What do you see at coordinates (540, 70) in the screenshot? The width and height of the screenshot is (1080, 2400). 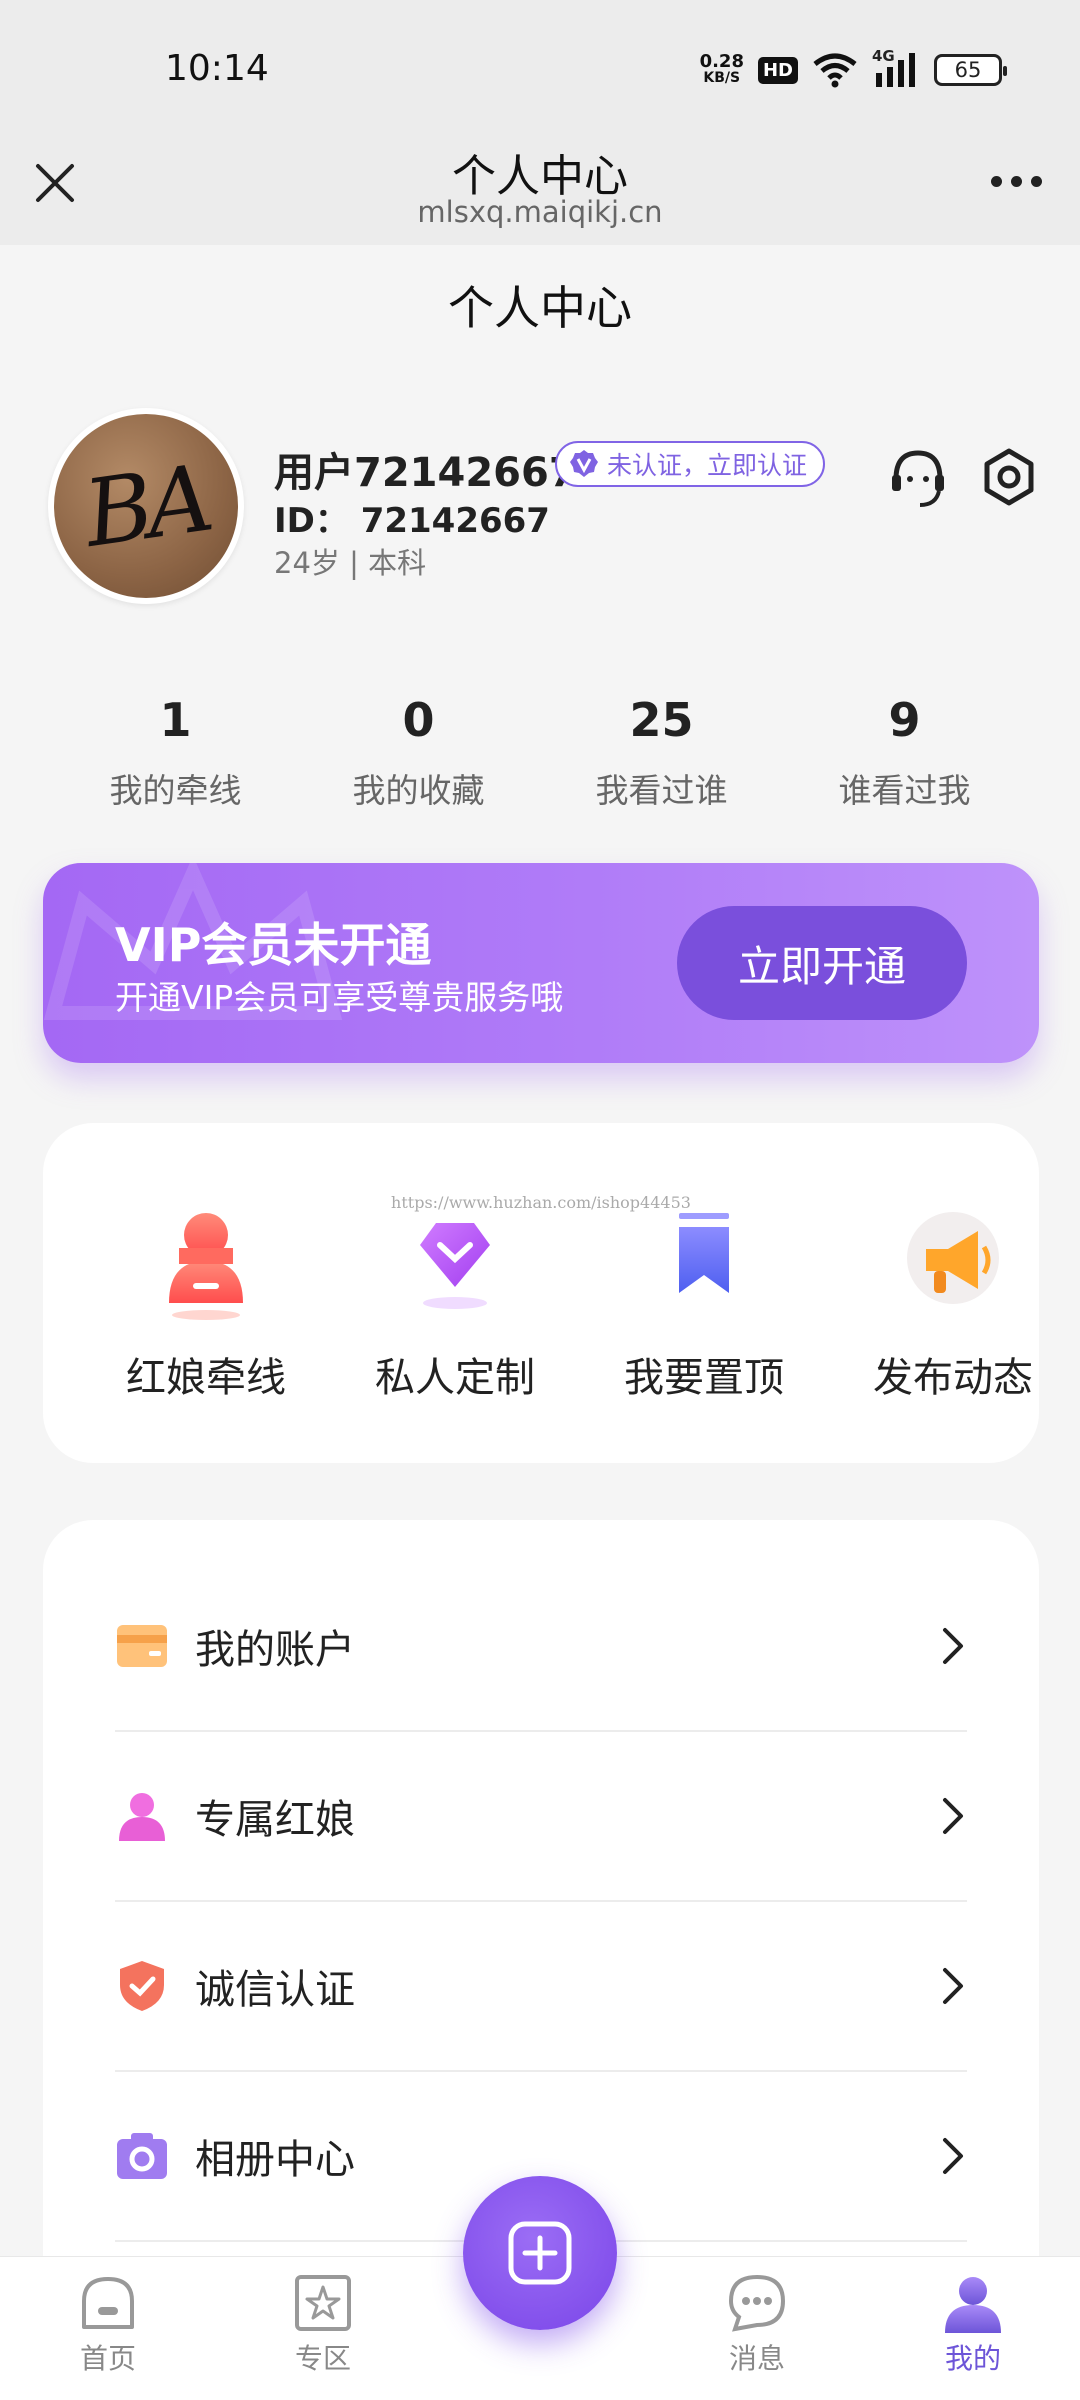 I see `status-bar: 10:14 0.28 KB/S HD 4G 65` at bounding box center [540, 70].